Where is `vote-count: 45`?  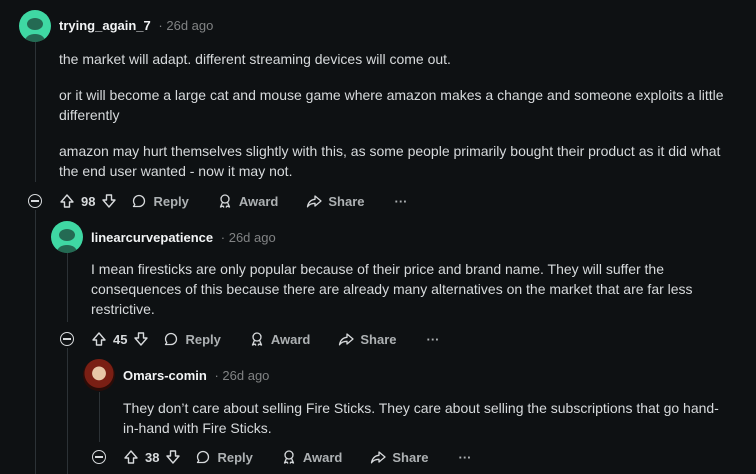
vote-count: 45 is located at coordinates (120, 339).